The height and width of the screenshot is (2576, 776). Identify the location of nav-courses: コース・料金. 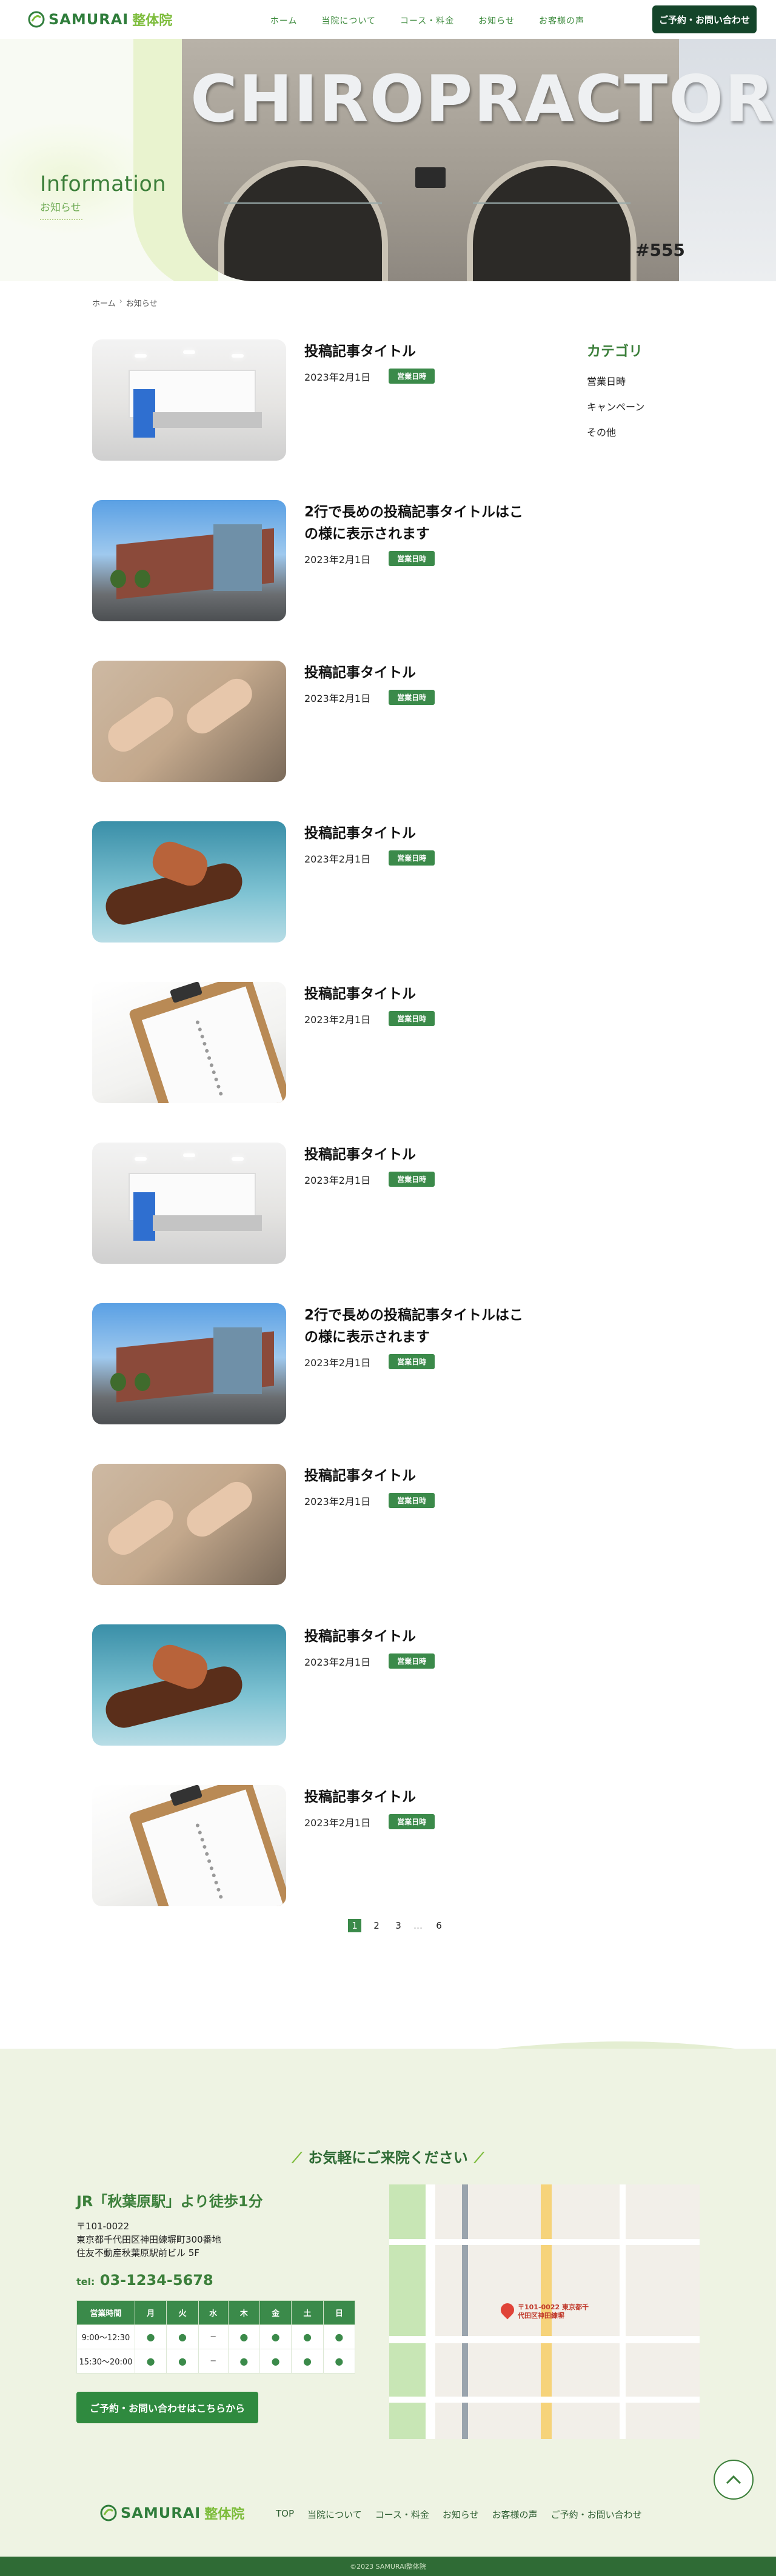
(427, 21).